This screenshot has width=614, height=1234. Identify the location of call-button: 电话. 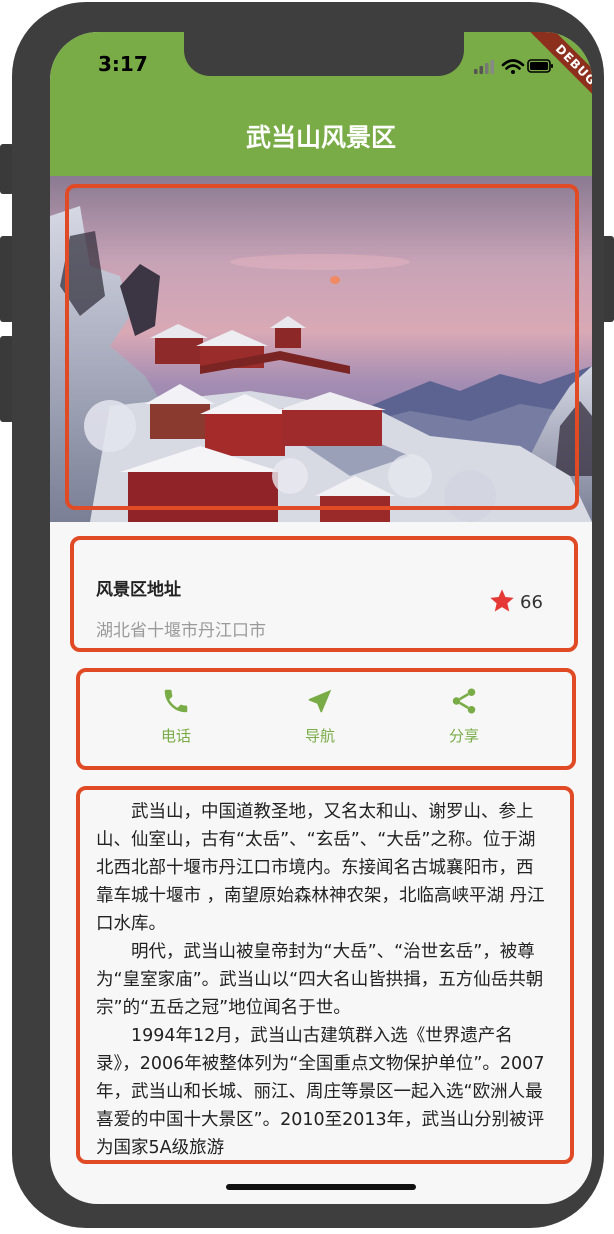
(176, 716).